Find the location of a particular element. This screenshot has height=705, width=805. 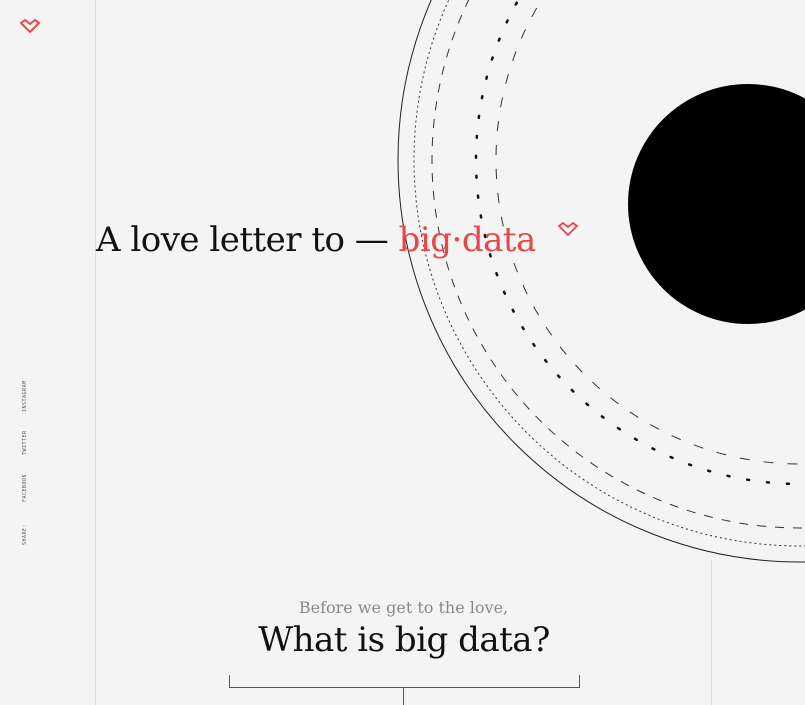

heart-chevron-icon is located at coordinates (568, 229).